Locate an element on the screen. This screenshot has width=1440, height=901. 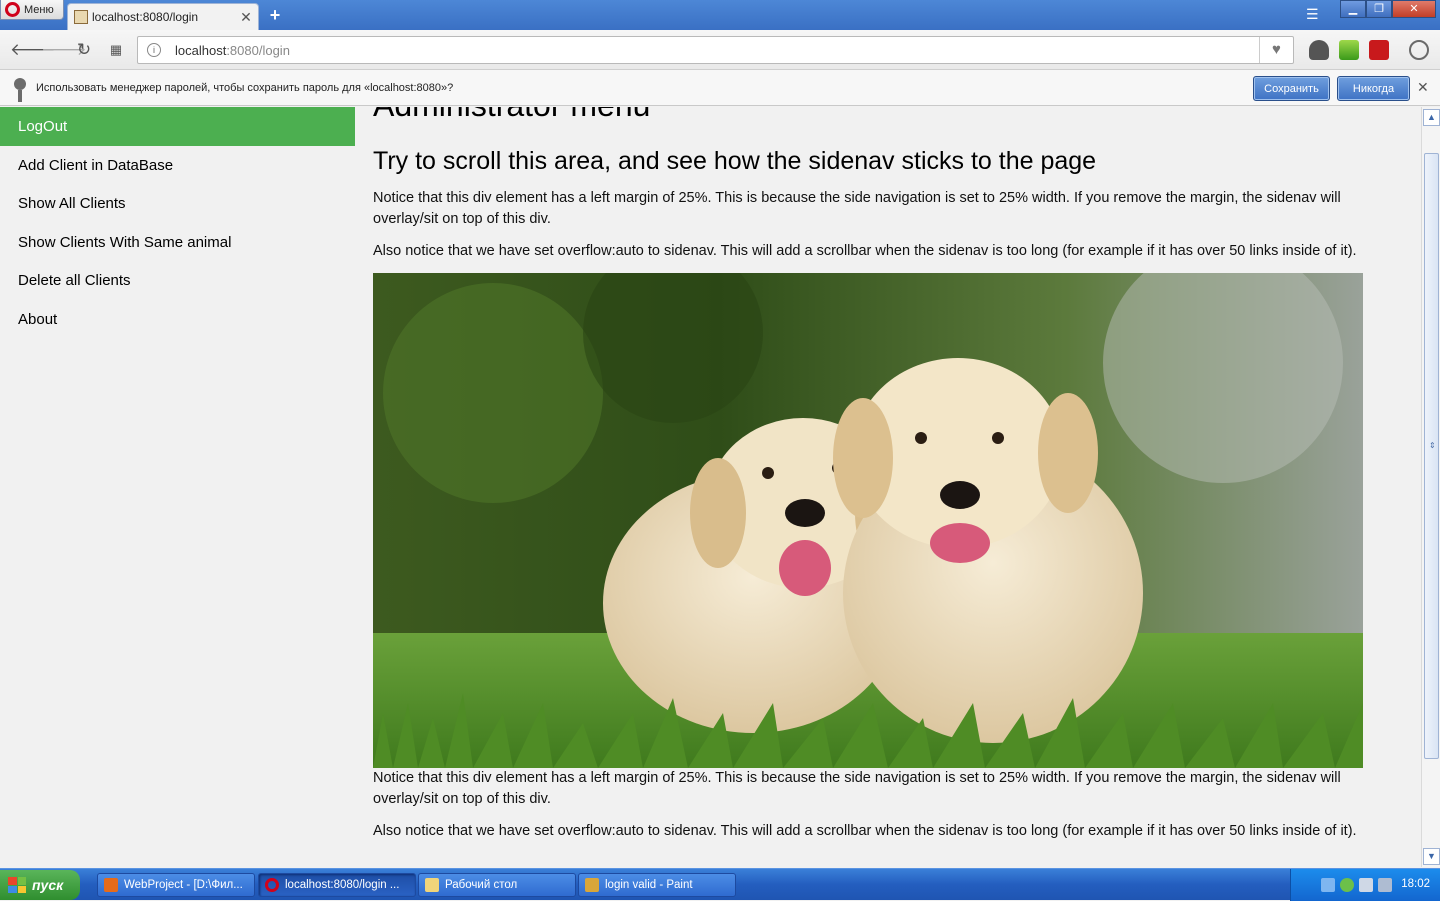
folder-icon is located at coordinates (432, 885).